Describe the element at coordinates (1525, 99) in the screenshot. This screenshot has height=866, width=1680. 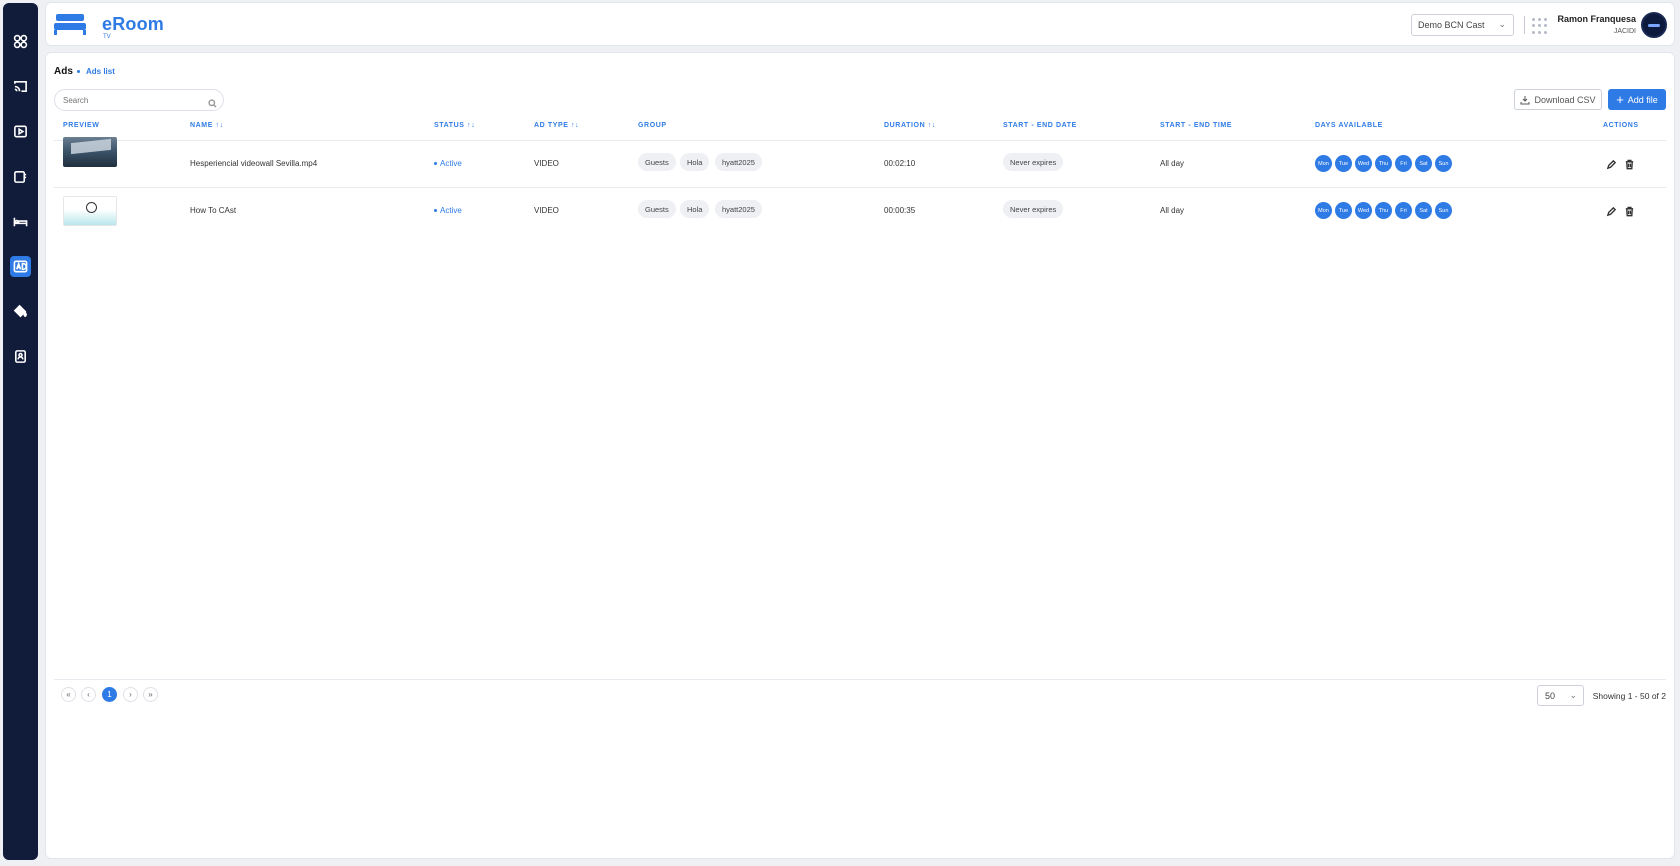
I see `download-icon` at that location.